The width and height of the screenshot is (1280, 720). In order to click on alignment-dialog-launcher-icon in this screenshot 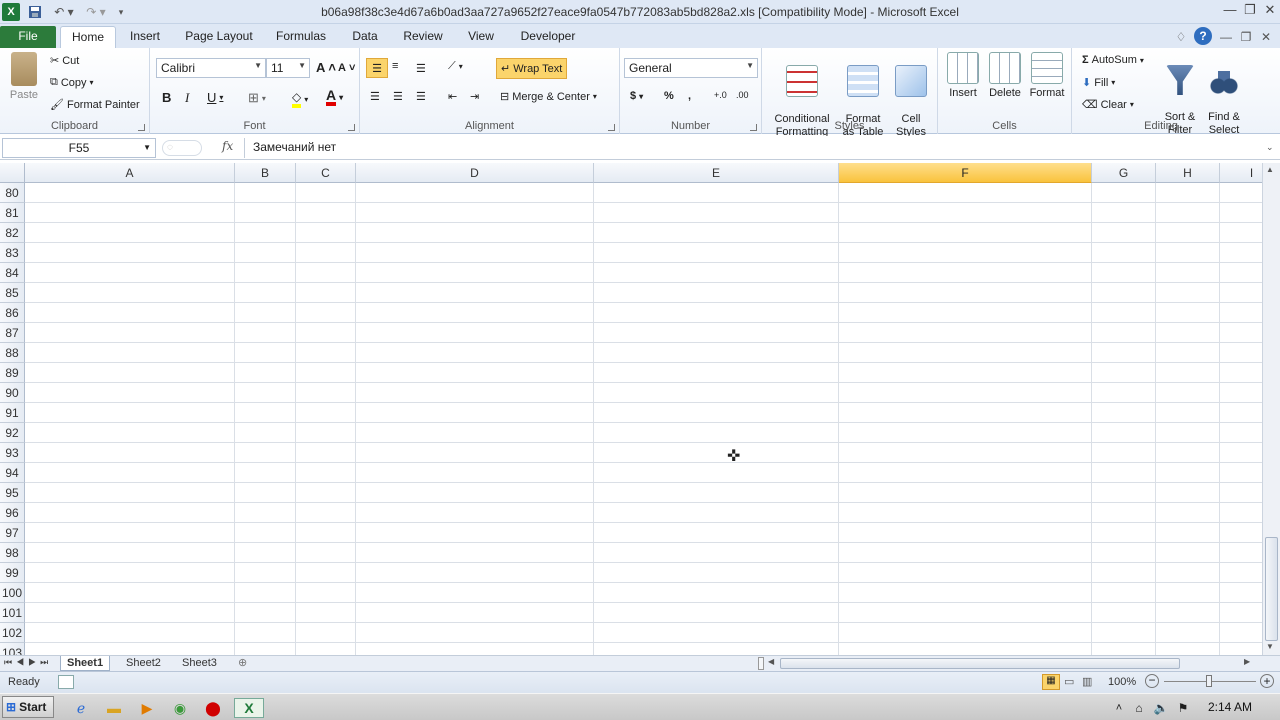, I will do `click(611, 127)`.